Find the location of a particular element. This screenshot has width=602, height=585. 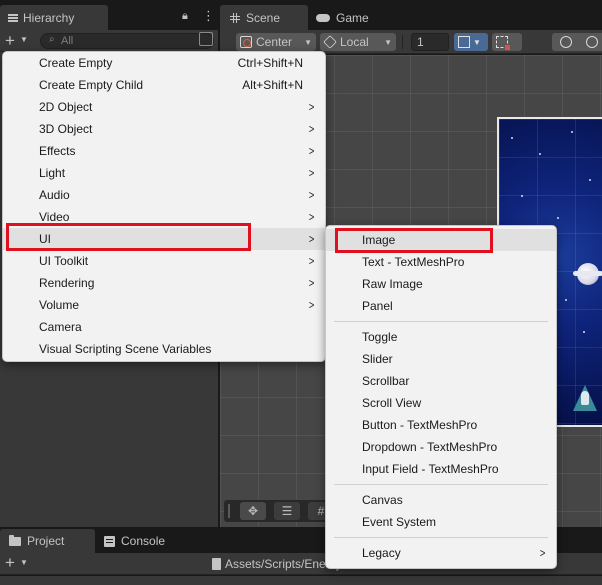

cube-icon is located at coordinates (330, 42).